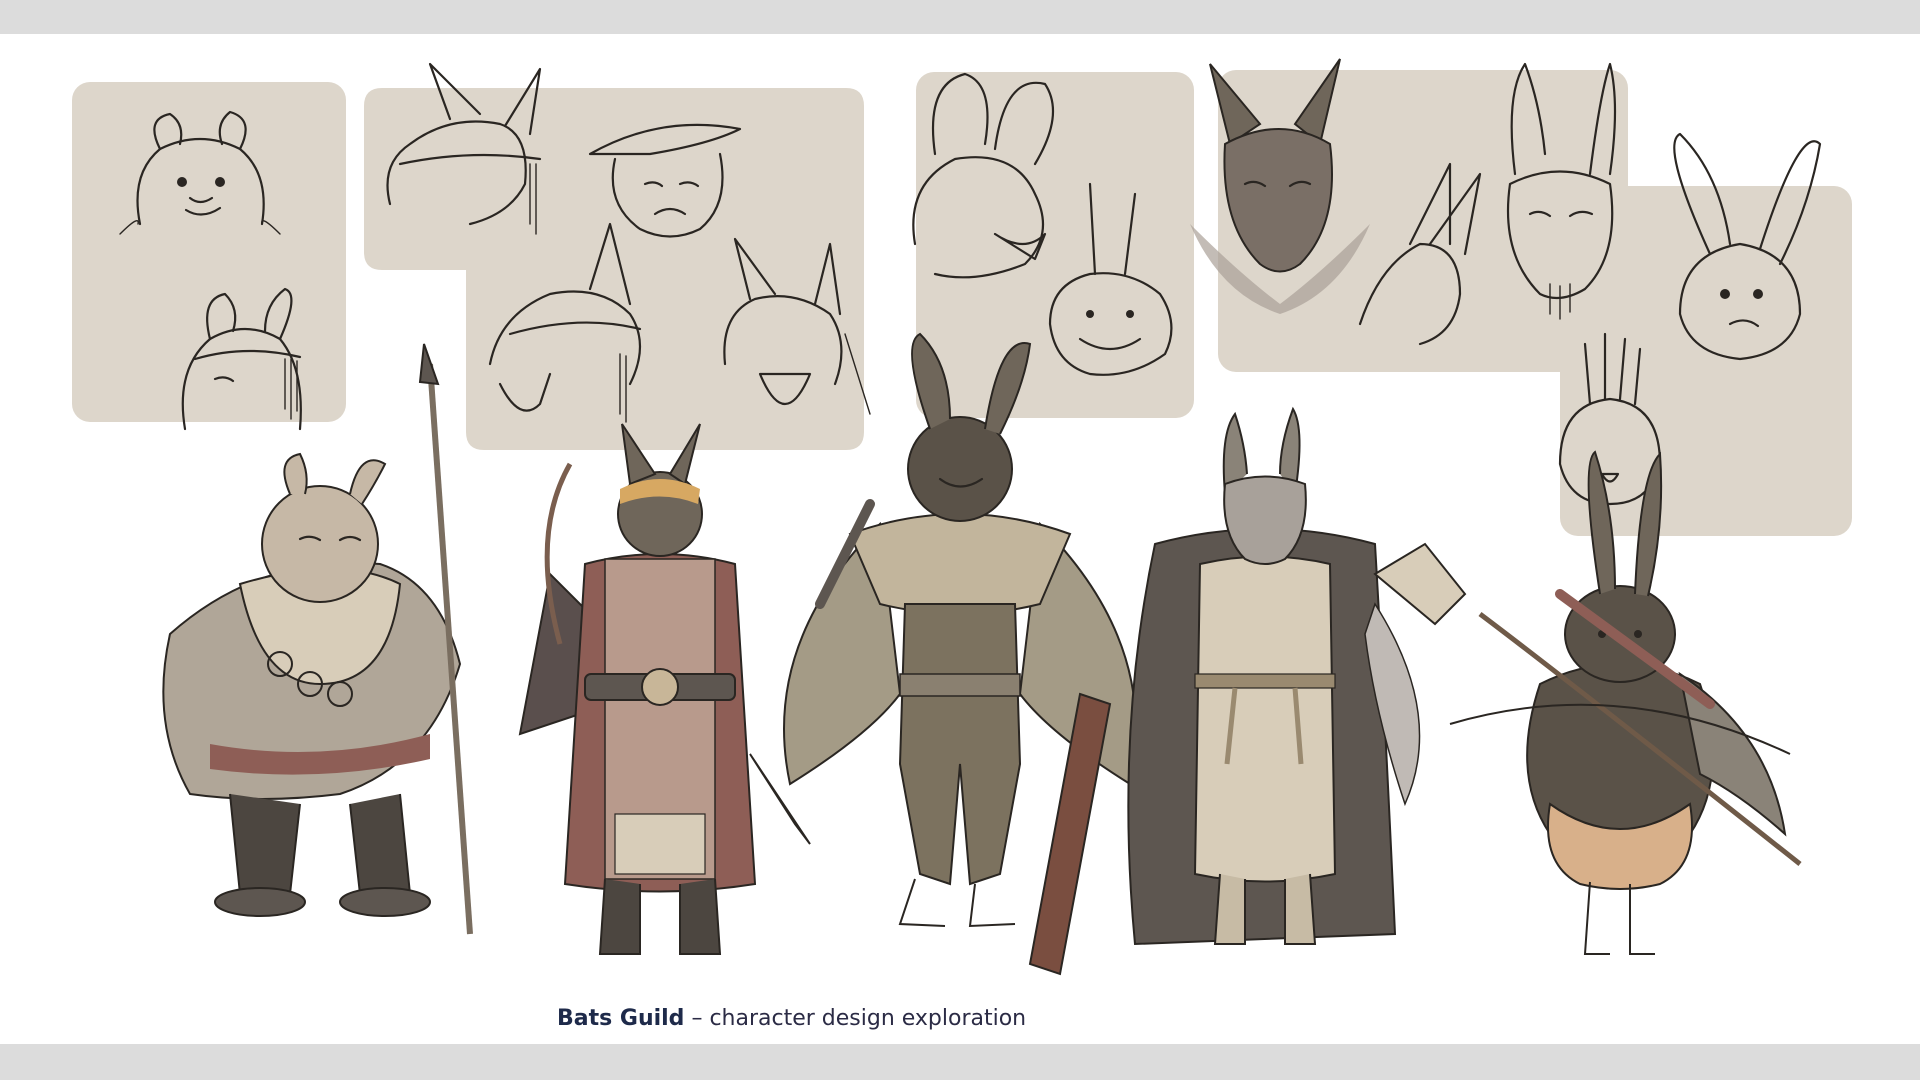 Image resolution: width=1920 pixels, height=1080 pixels. What do you see at coordinates (621, 1018) in the screenshot?
I see `caption-title: Bats Guild` at bounding box center [621, 1018].